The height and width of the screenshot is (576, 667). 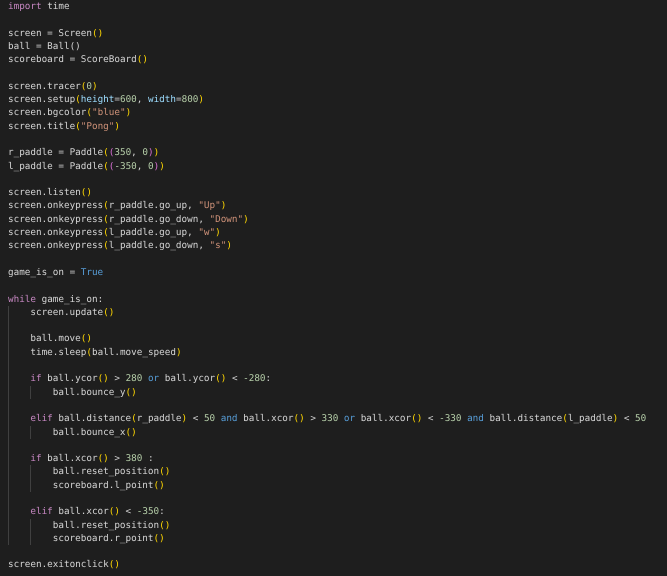 What do you see at coordinates (108, 485) in the screenshot?
I see `code-line: scoreboard.l_point()` at bounding box center [108, 485].